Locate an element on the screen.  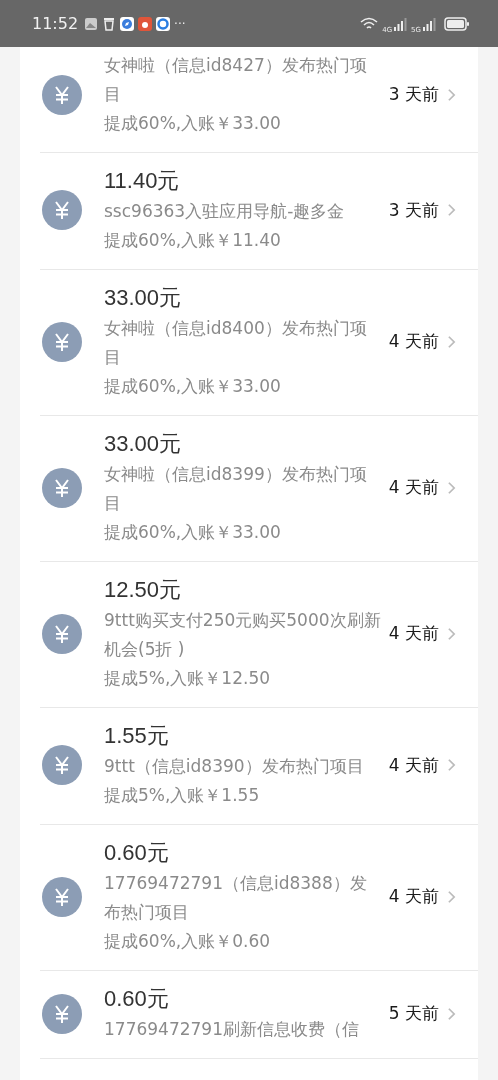
commission-text: 提成60%,入账￥11.40 is located at coordinates (193, 240).